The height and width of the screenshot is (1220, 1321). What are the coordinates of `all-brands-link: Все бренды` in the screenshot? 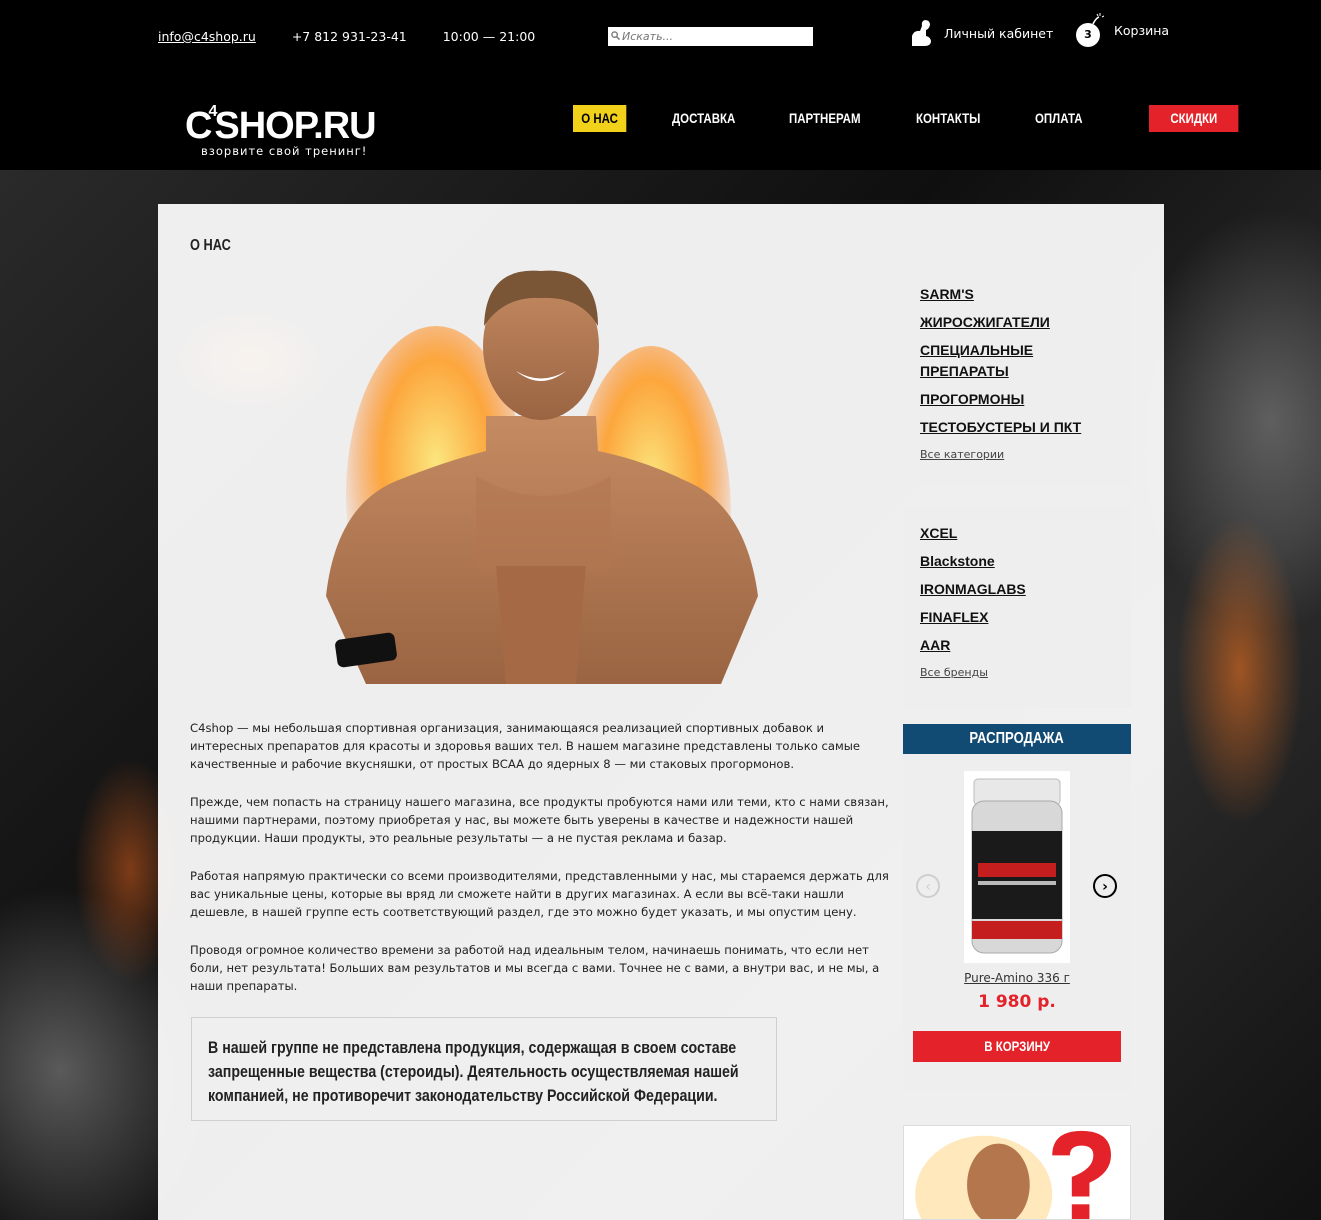 It's located at (1017, 672).